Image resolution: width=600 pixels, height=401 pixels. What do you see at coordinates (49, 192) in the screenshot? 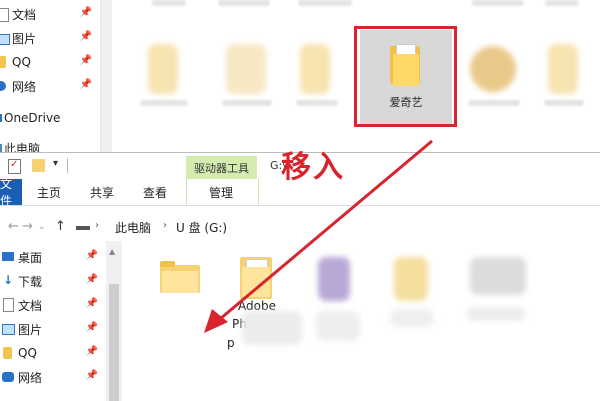
I see `tab-home: 主页` at bounding box center [49, 192].